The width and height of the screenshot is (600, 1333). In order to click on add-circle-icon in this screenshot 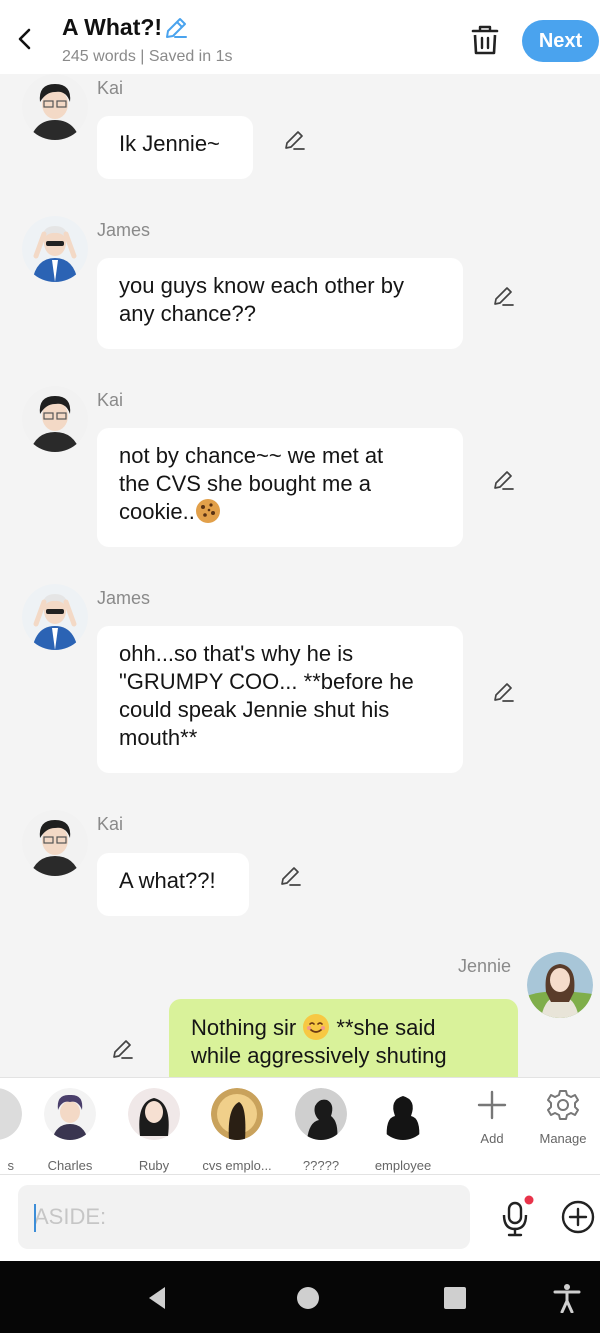, I will do `click(578, 1217)`.